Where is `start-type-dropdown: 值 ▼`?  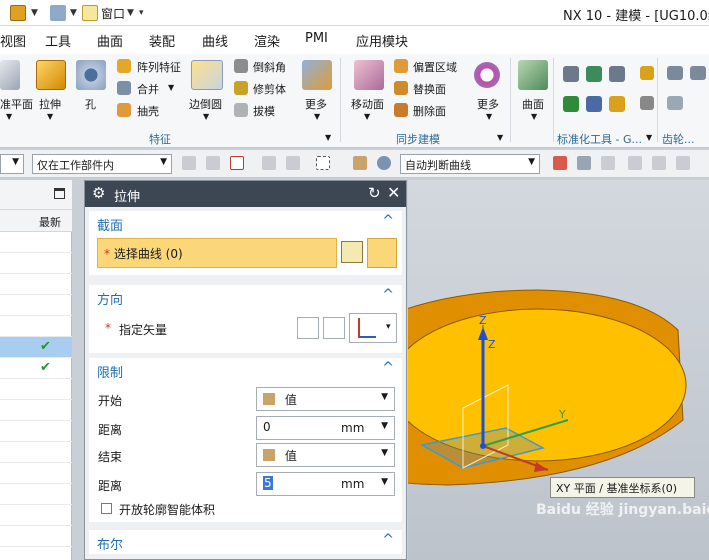
start-type-dropdown: 值 ▼ is located at coordinates (325, 399).